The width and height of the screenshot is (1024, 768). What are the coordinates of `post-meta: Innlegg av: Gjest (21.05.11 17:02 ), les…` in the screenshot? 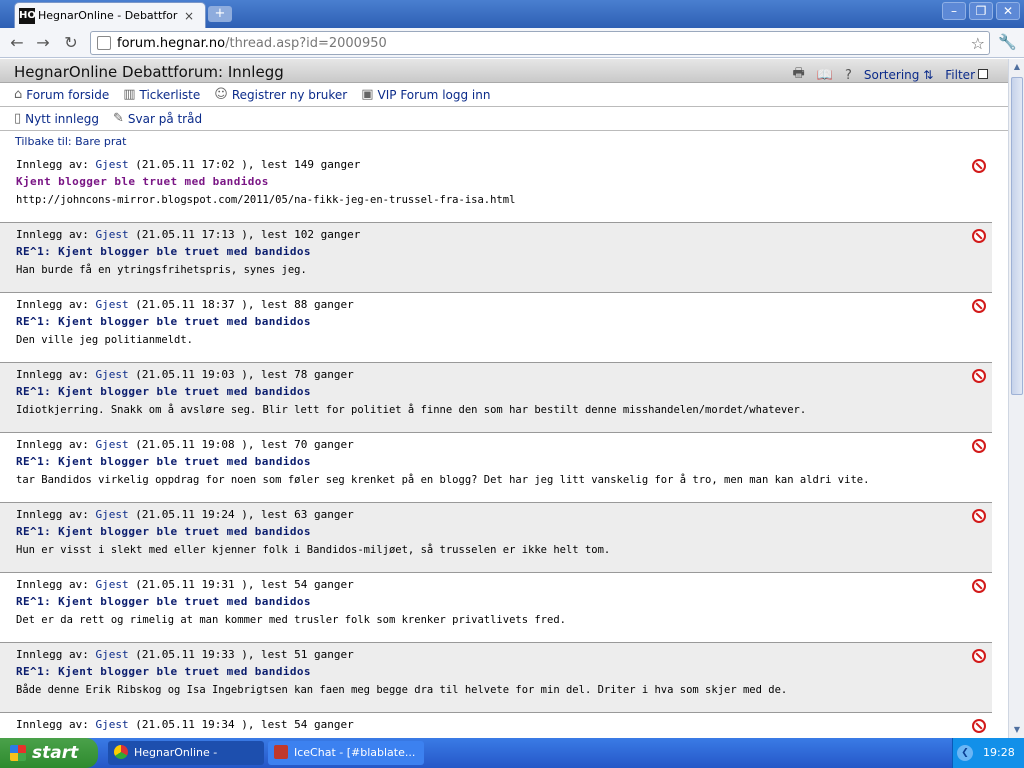 It's located at (504, 165).